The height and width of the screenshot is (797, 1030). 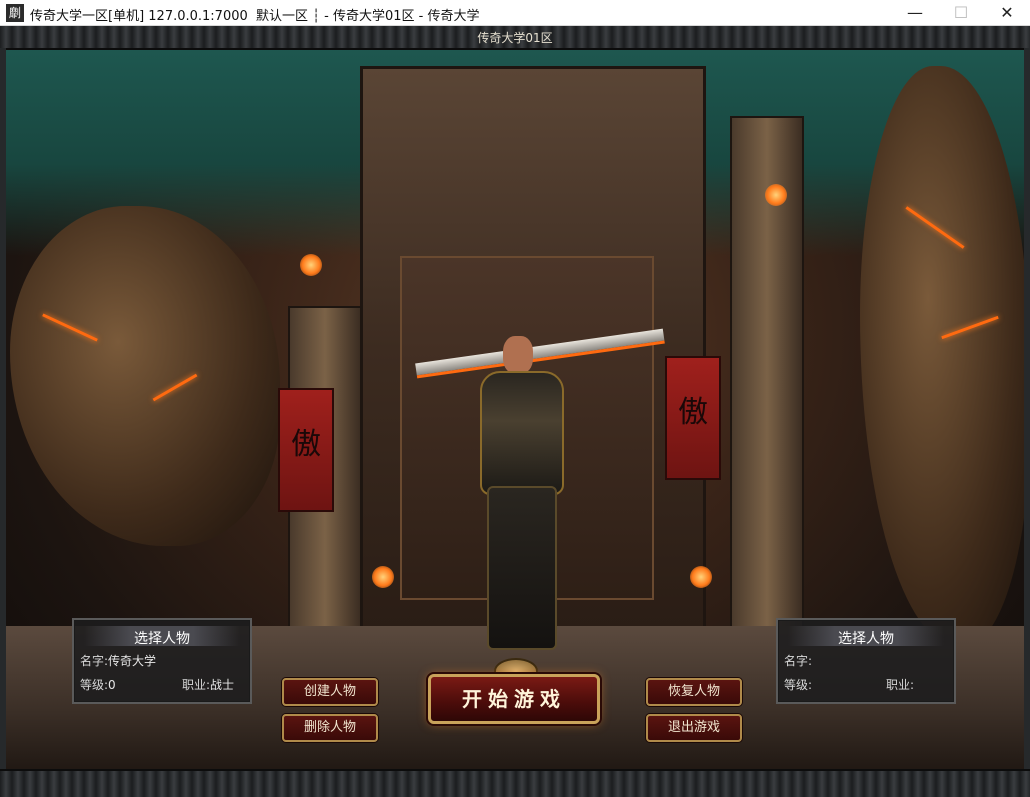 I want to click on class-row: 职业:战士, so click(x=208, y=684).